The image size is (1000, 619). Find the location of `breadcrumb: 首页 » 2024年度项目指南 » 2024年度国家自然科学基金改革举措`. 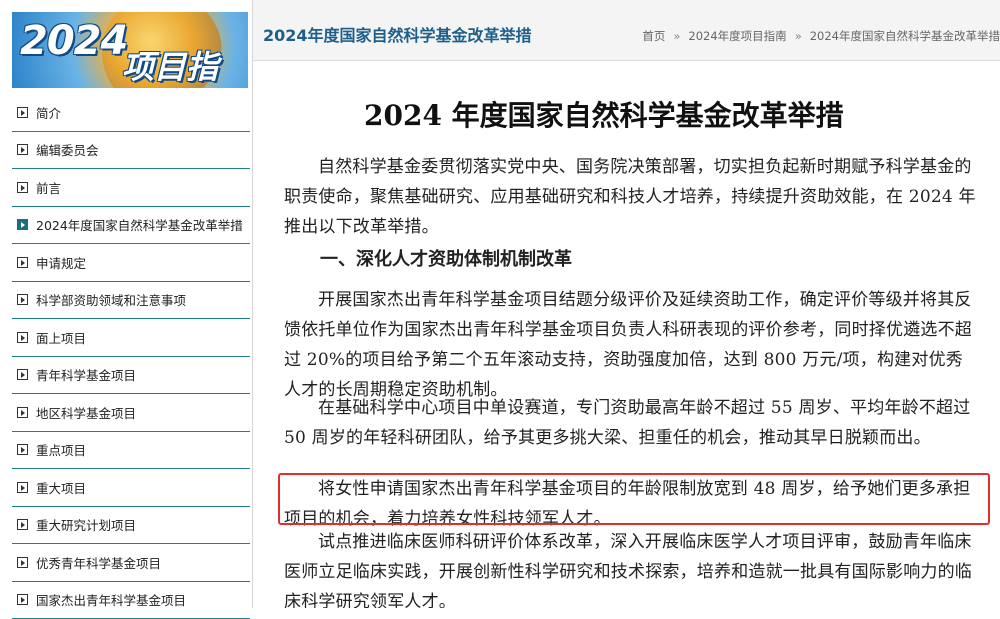

breadcrumb: 首页 » 2024年度项目指南 » 2024年度国家自然科学基金改革举措 is located at coordinates (821, 36).